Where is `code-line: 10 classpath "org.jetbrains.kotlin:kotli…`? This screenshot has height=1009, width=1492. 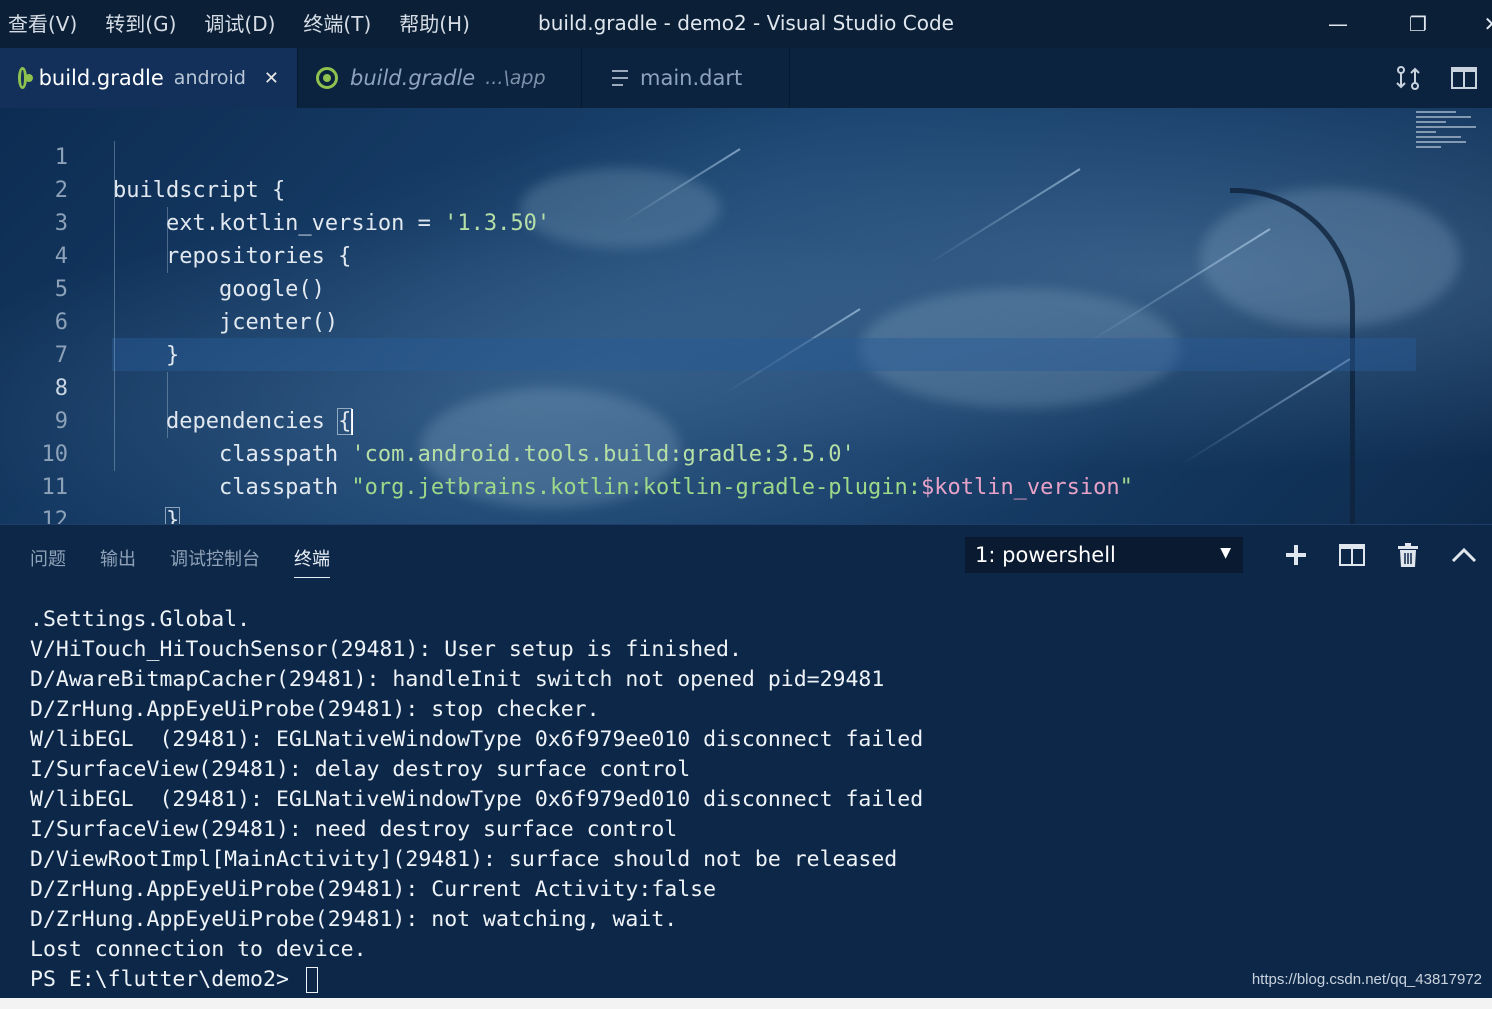 code-line: 10 classpath "org.jetbrains.kotlin:kotli… is located at coordinates (566, 452).